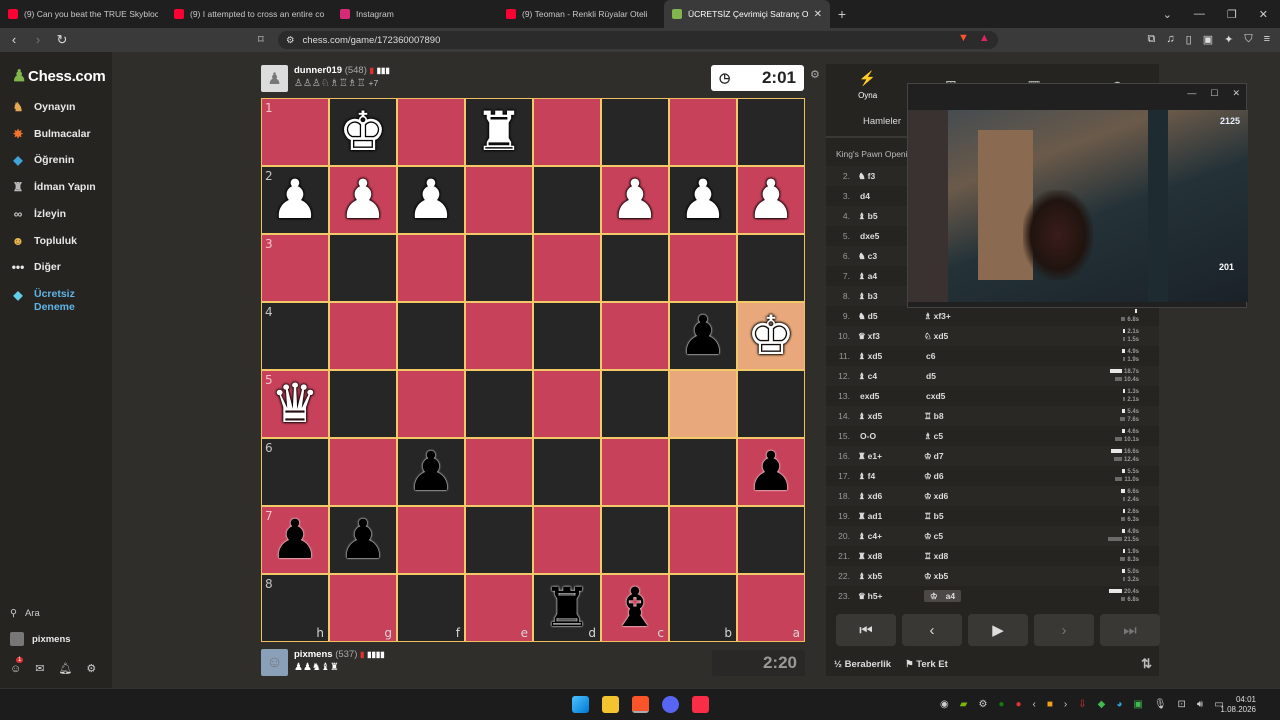 This screenshot has width=1280, height=720. Describe the element at coordinates (1170, 39) in the screenshot. I see `media-icon: ♫` at that location.